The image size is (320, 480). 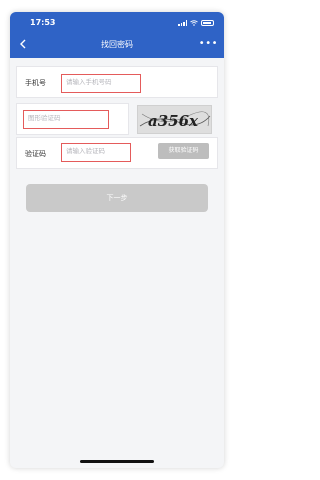 I want to click on chevron-left-icon, so click(x=23, y=44).